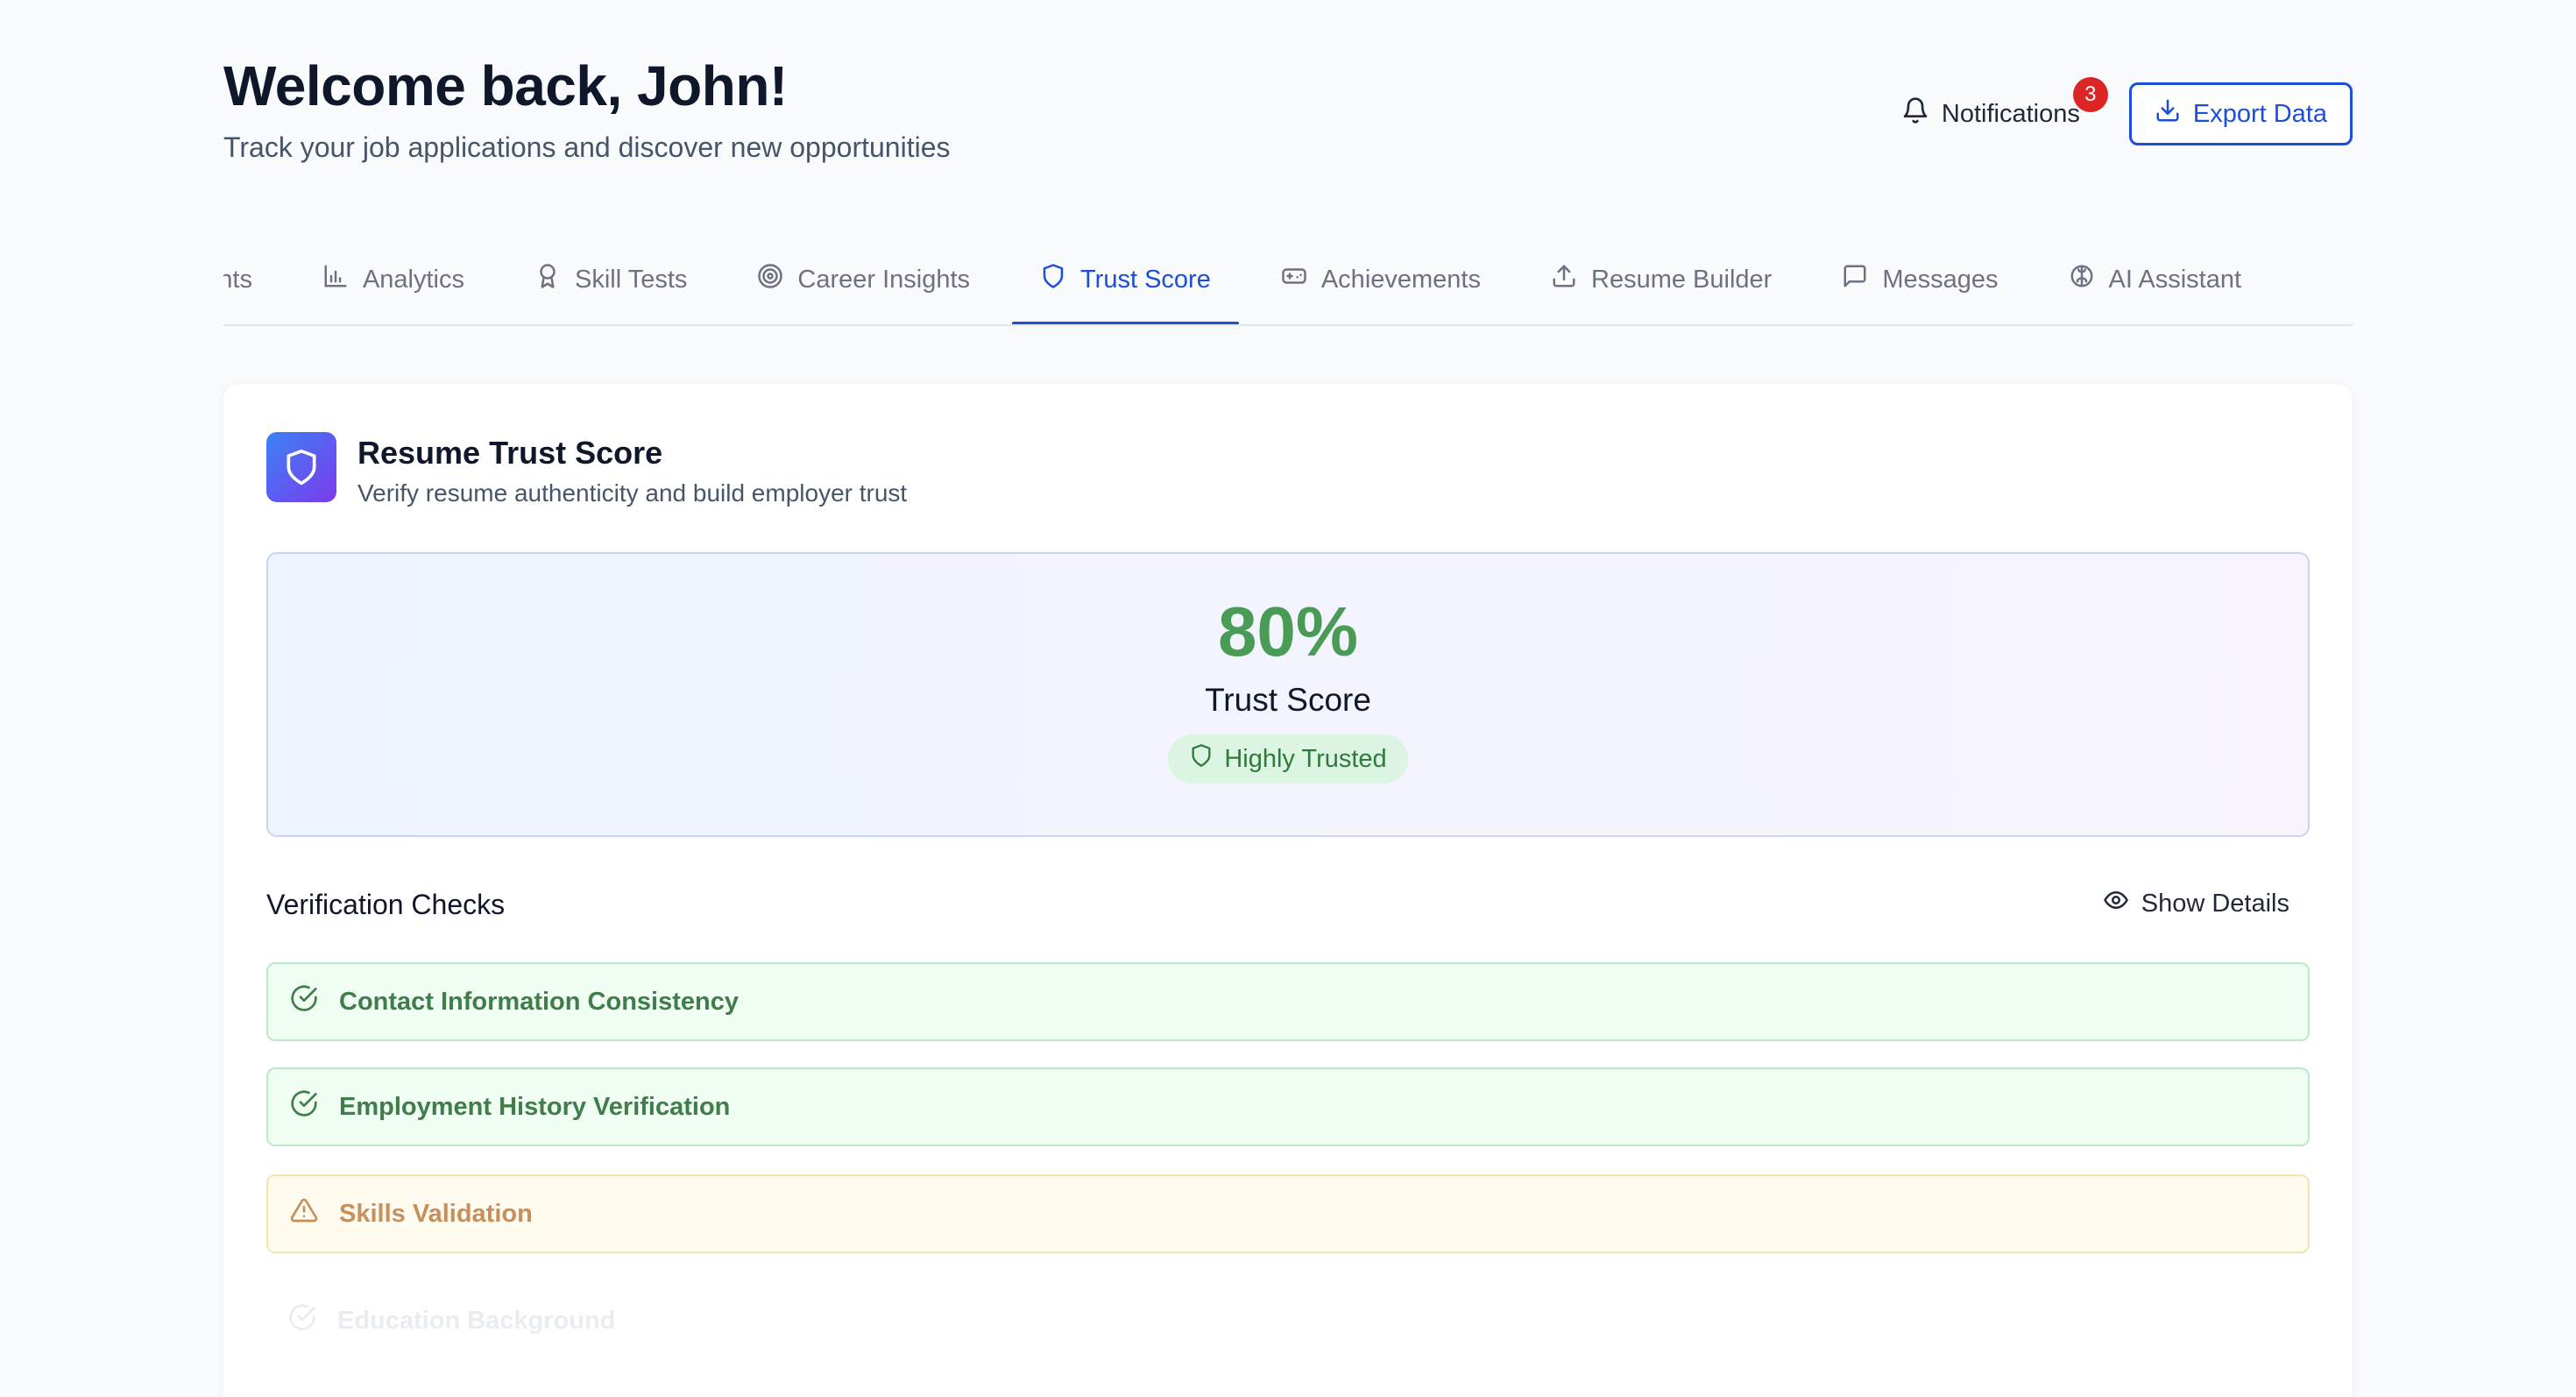 The image size is (2576, 1397). What do you see at coordinates (2168, 114) in the screenshot?
I see `download-icon` at bounding box center [2168, 114].